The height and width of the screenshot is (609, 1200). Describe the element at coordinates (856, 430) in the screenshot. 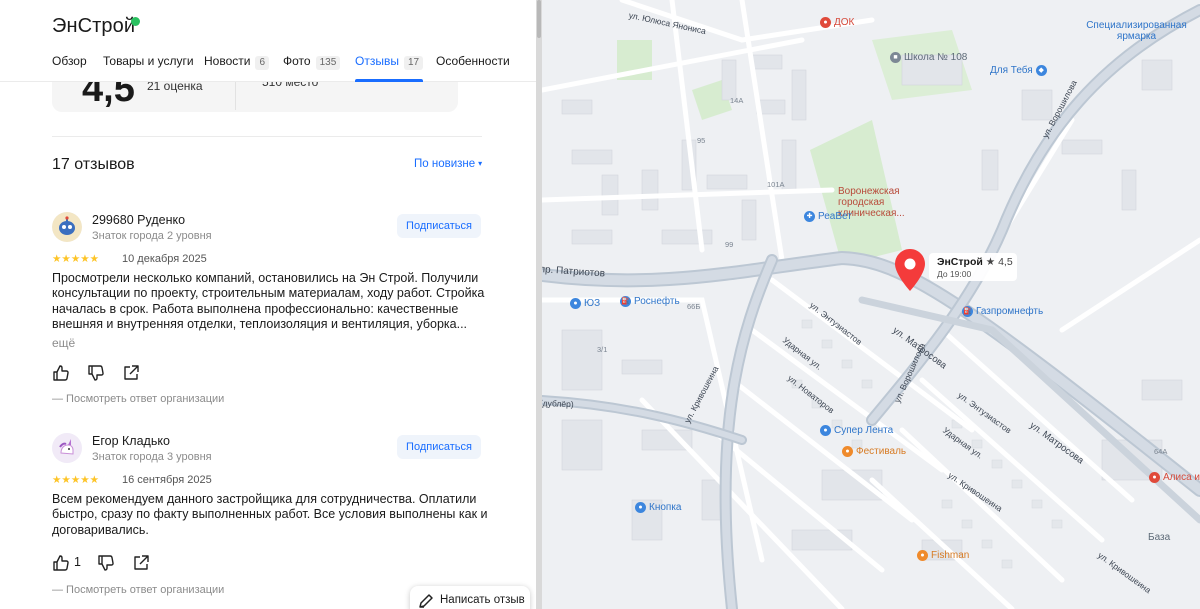

I see `poi-super-lenta: ● Супер Лента` at that location.